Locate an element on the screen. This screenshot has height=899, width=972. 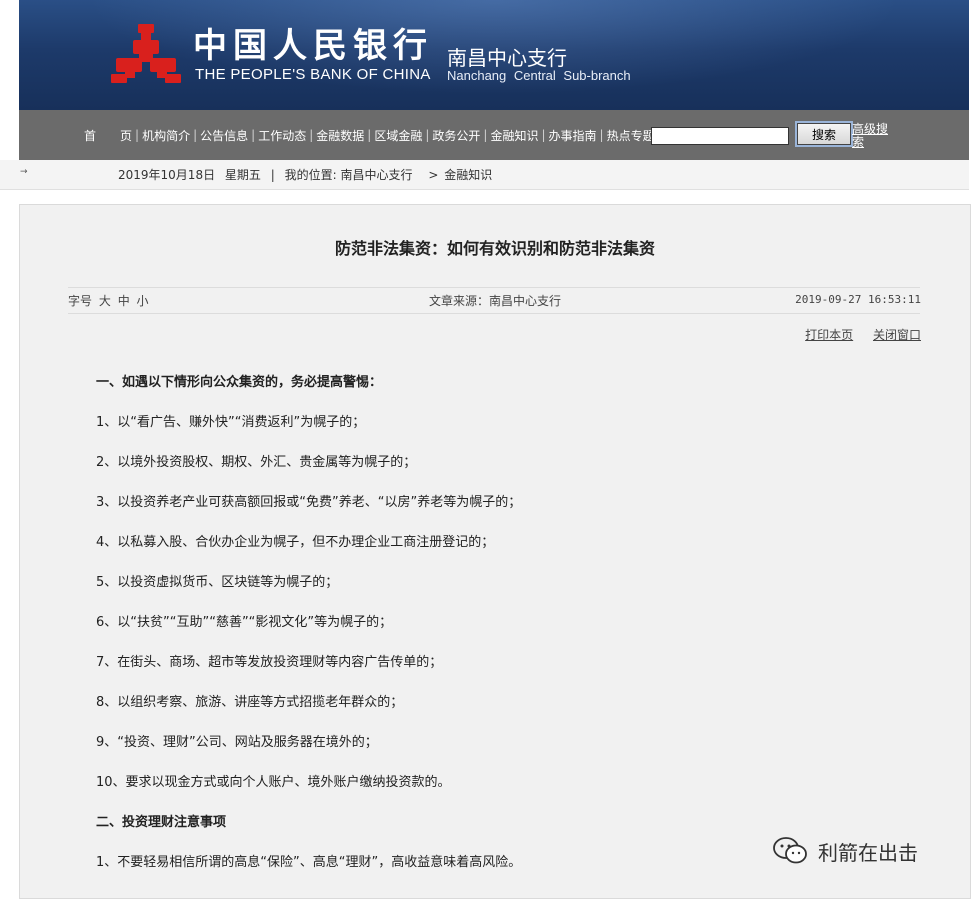
nav-item-work-news: 工作动态 is located at coordinates (282, 135).